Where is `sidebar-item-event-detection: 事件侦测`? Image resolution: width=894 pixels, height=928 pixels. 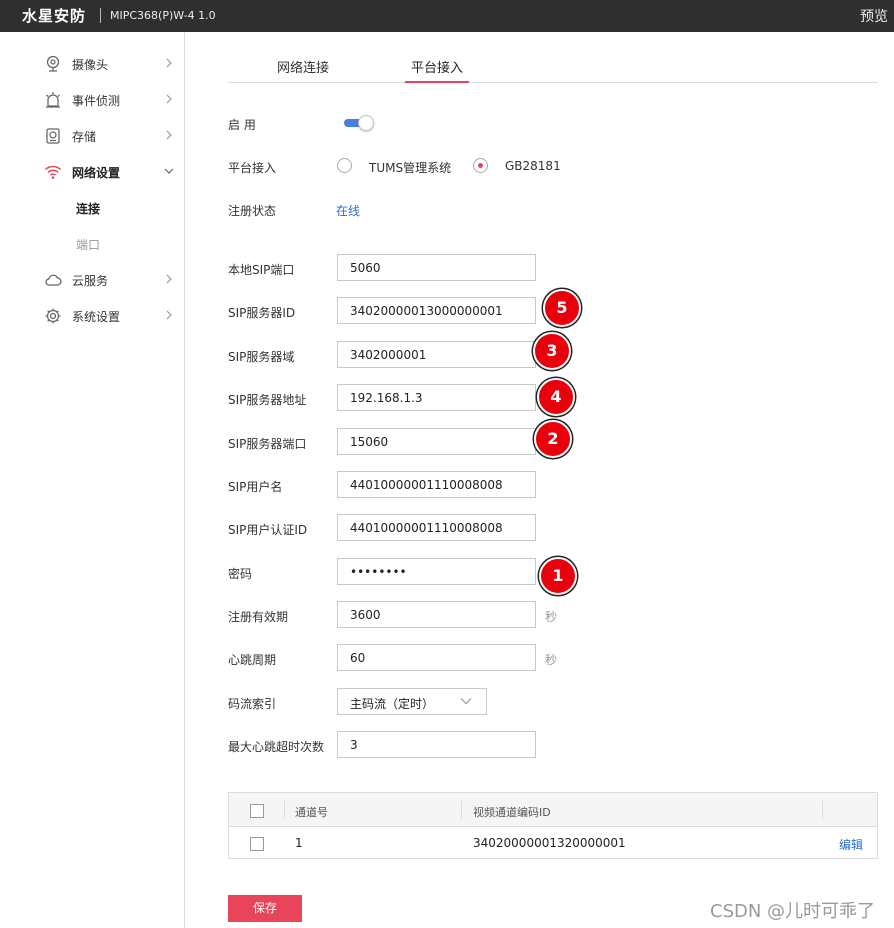
sidebar-item-event-detection: 事件侦测 is located at coordinates (92, 99).